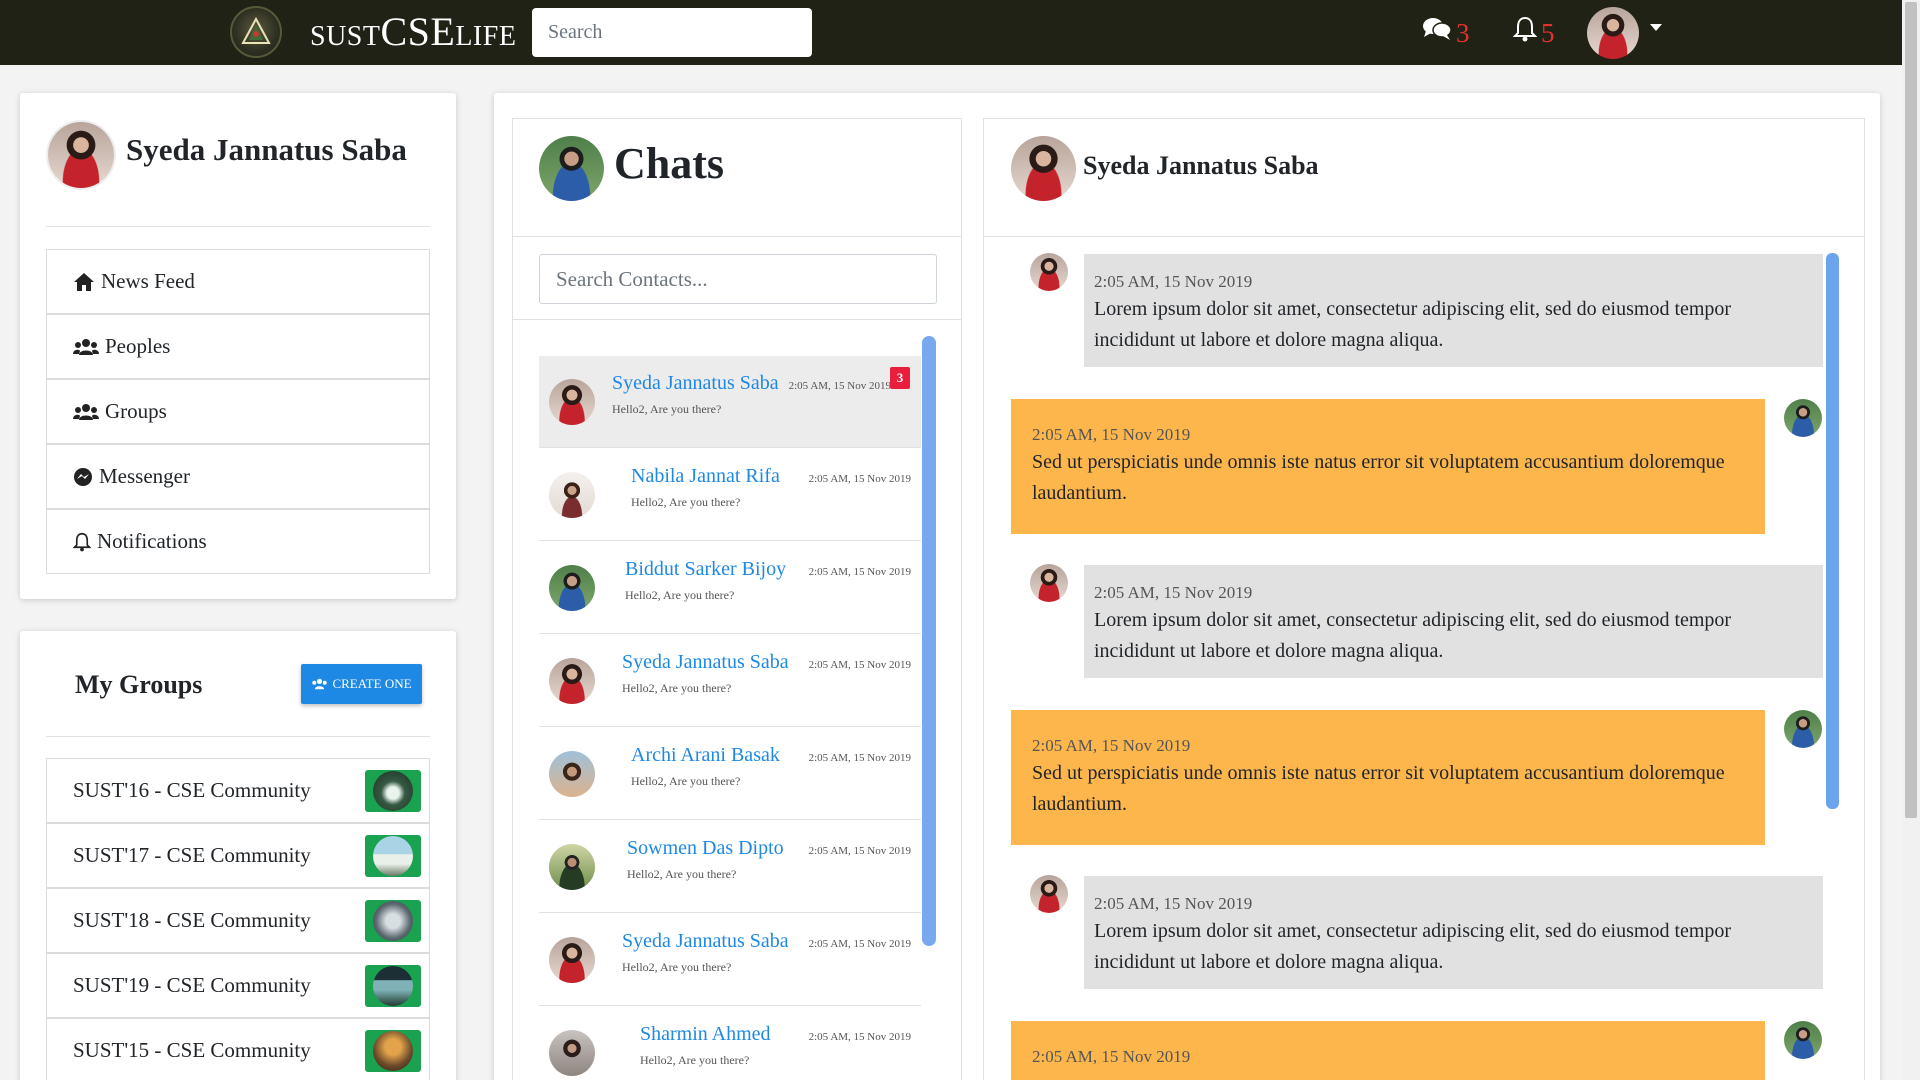  What do you see at coordinates (139, 684) in the screenshot?
I see `groups-title: My Groups` at bounding box center [139, 684].